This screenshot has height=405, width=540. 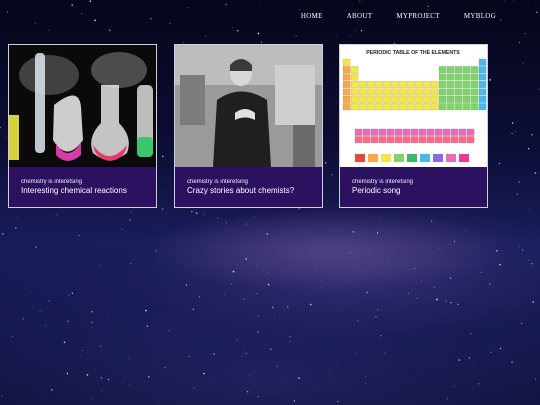 I want to click on chemist-portrait-image, so click(x=248, y=106).